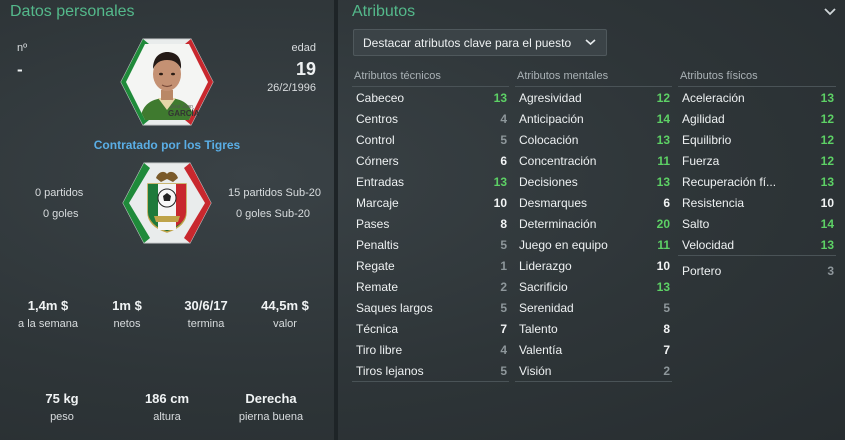 Image resolution: width=845 pixels, height=440 pixels. What do you see at coordinates (593, 160) in the screenshot?
I see `attribute-row: Concentración 11` at bounding box center [593, 160].